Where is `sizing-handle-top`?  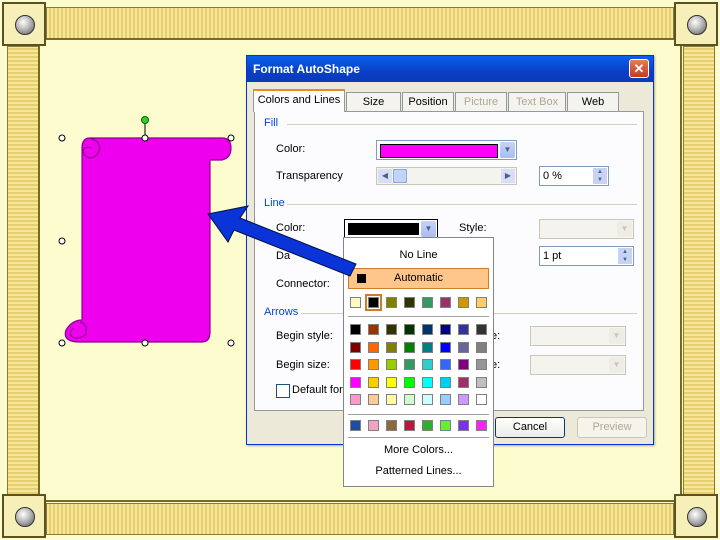
sizing-handle-top is located at coordinates (145, 138).